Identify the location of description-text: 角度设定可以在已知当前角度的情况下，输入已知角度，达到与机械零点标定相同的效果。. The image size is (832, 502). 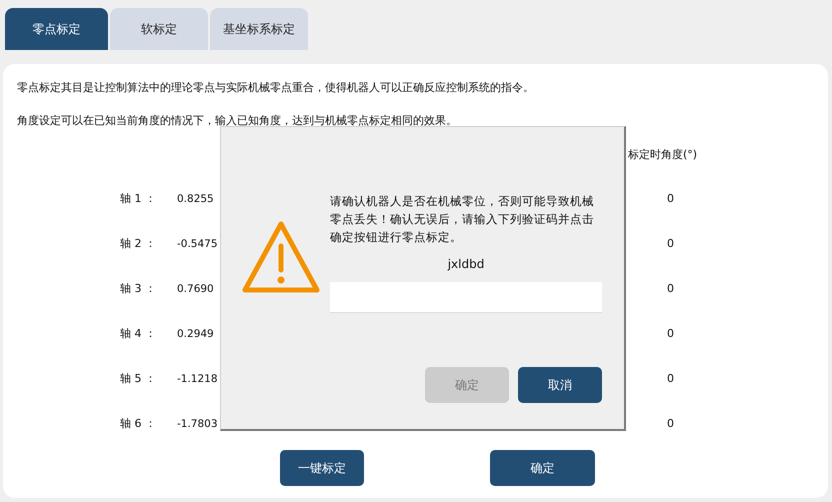
(237, 120).